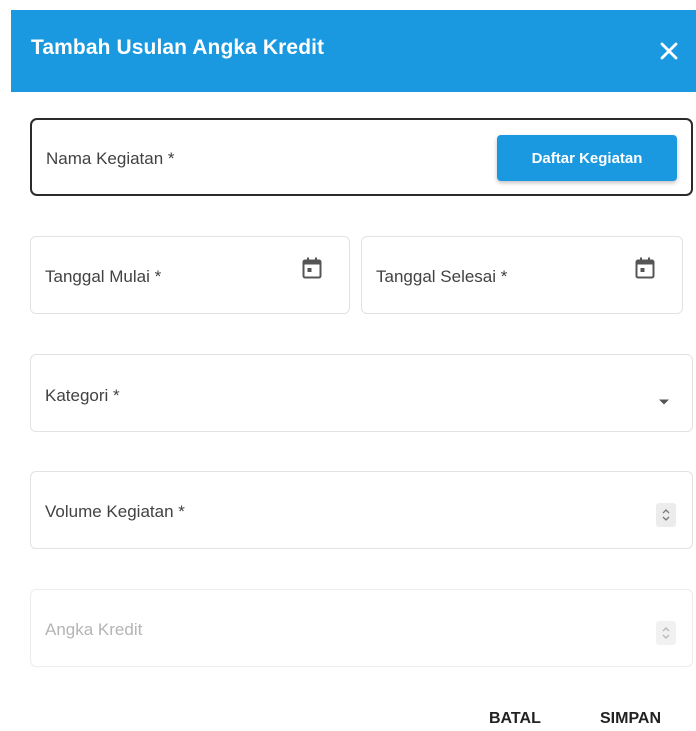  What do you see at coordinates (515, 719) in the screenshot?
I see `cancel-button: BATAL` at bounding box center [515, 719].